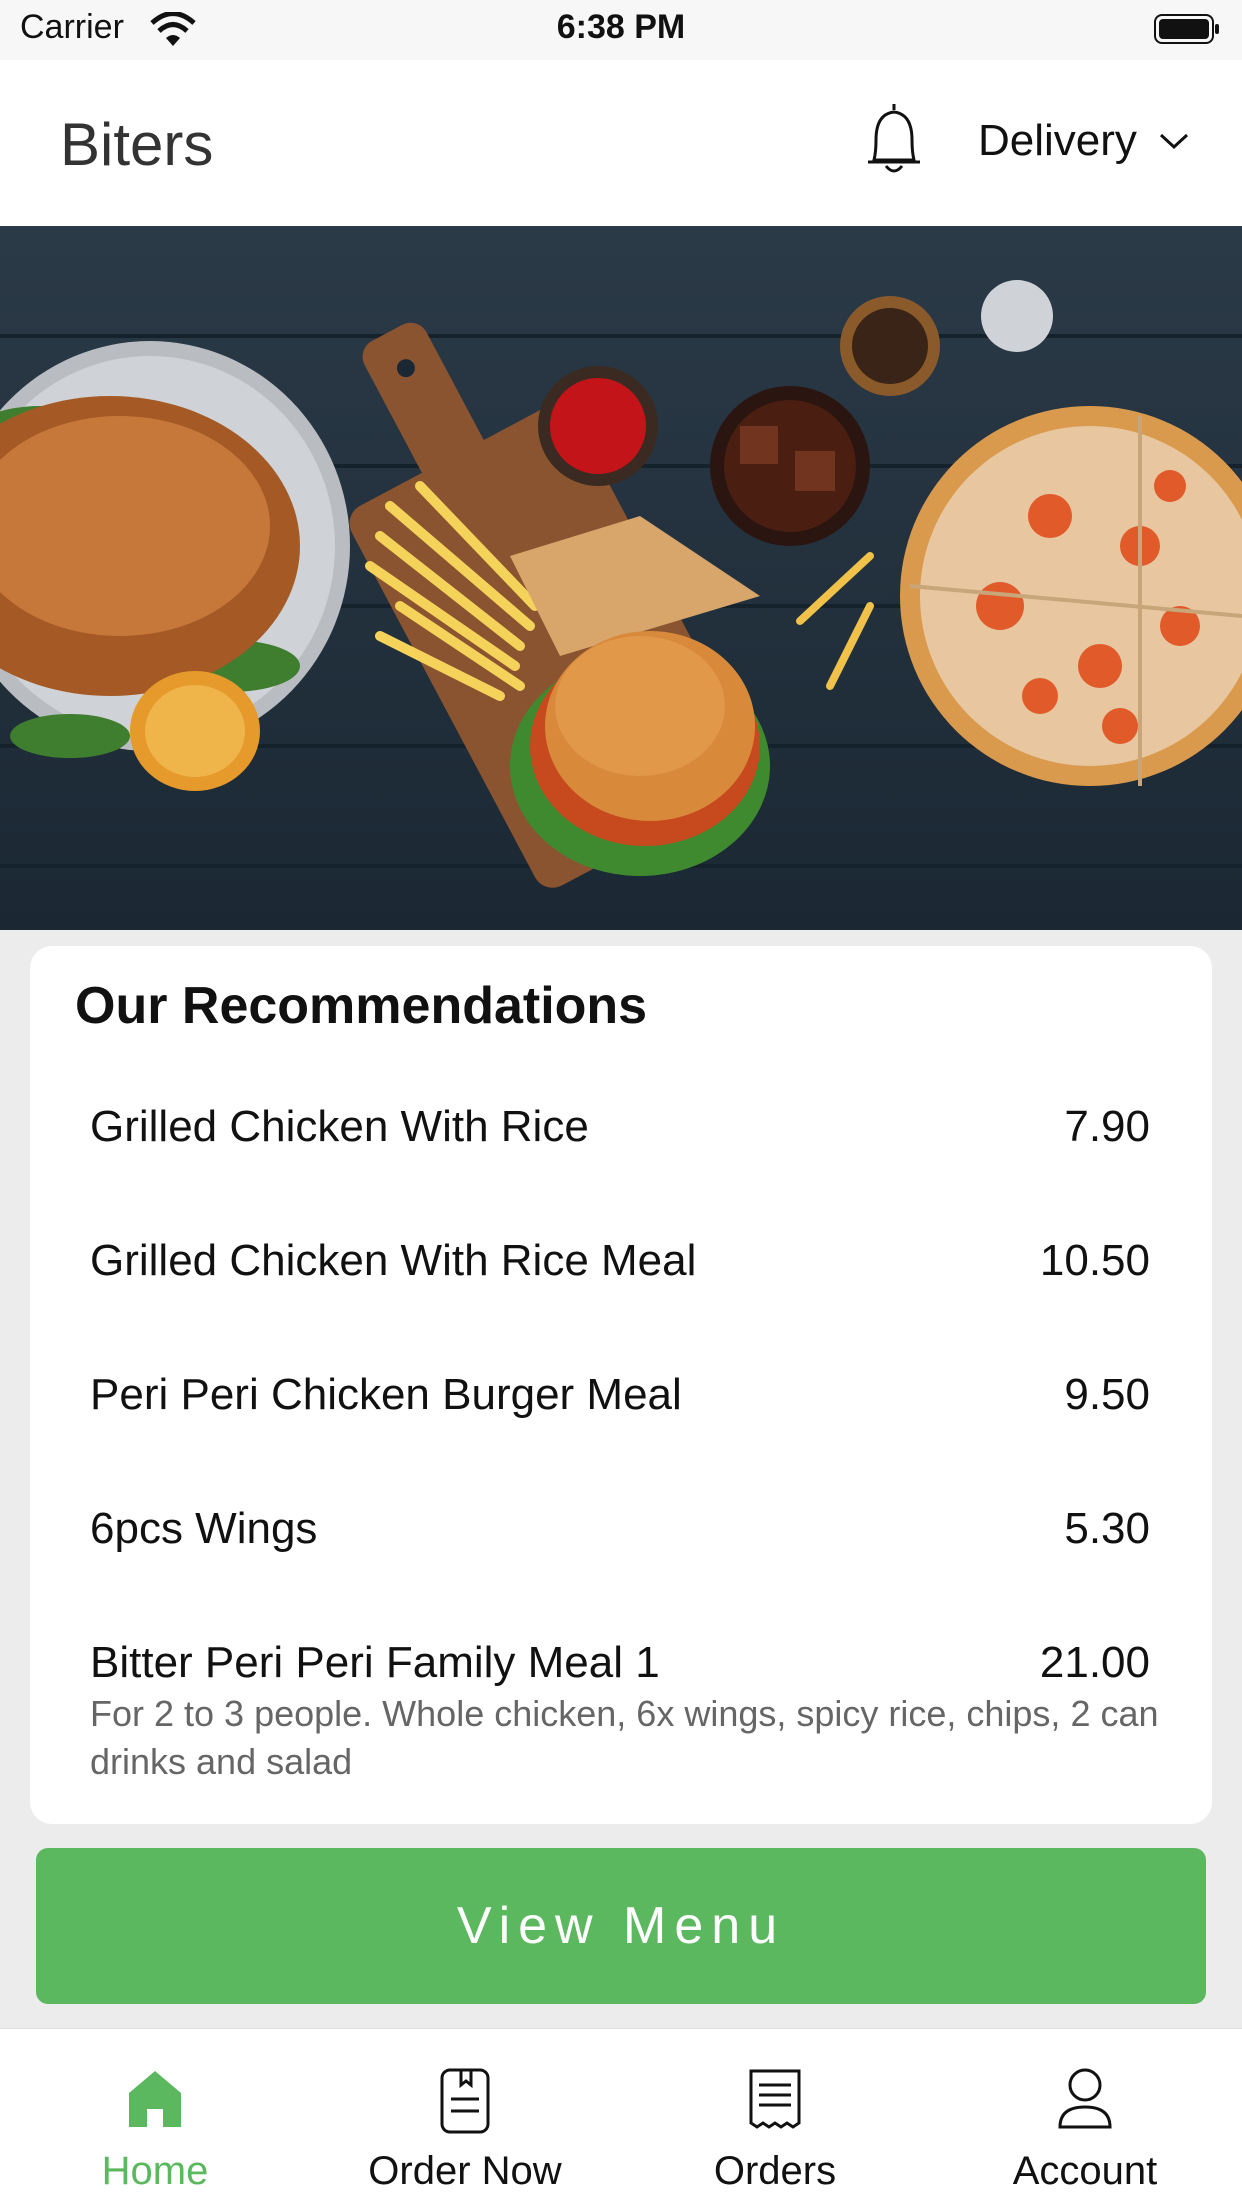  I want to click on tab-label: Orders, so click(775, 2171).